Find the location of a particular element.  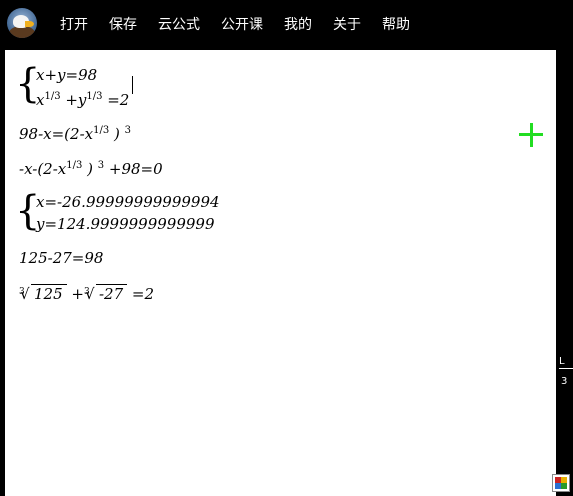

equation-line6: 3 √ 125 +3 √ -27 =2 is located at coordinates (86, 294).